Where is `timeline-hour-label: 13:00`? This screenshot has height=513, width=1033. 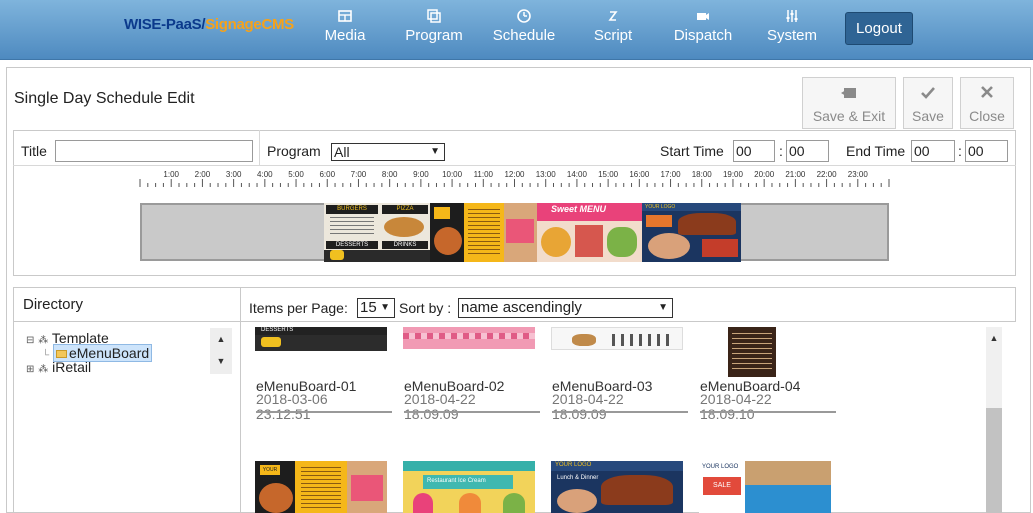 timeline-hour-label: 13:00 is located at coordinates (546, 174).